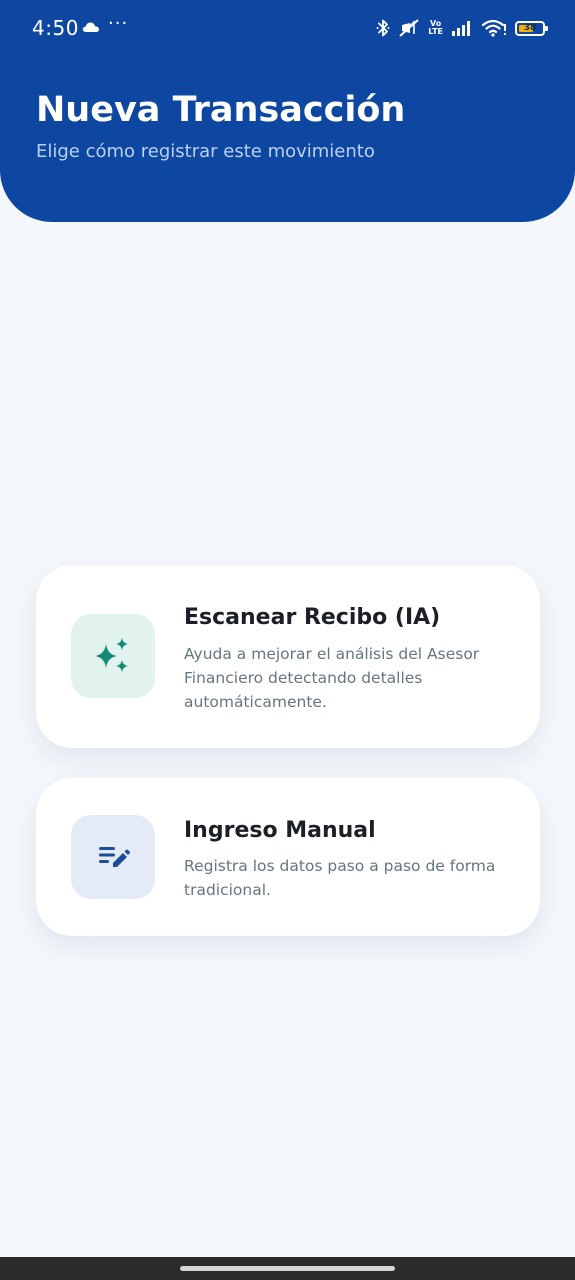  What do you see at coordinates (312, 617) in the screenshot?
I see `scan-receipt-title: Escanear Recibo (IA)` at bounding box center [312, 617].